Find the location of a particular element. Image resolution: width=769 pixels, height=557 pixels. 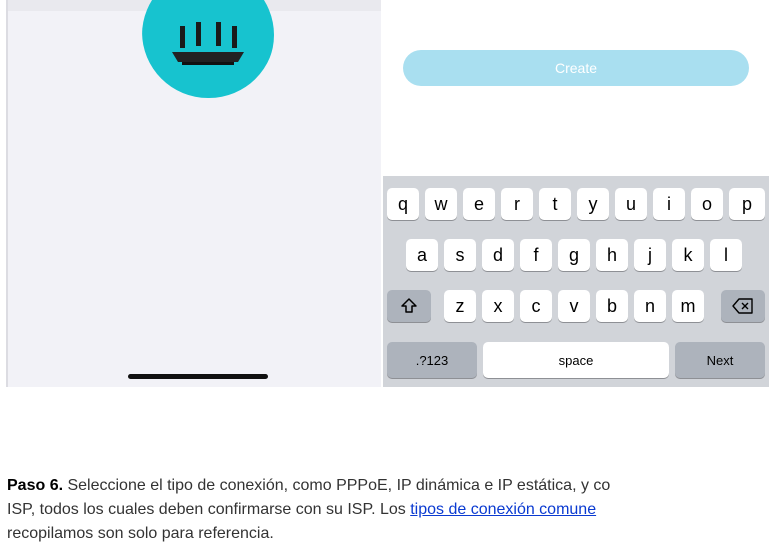

key-l: l is located at coordinates (726, 255).